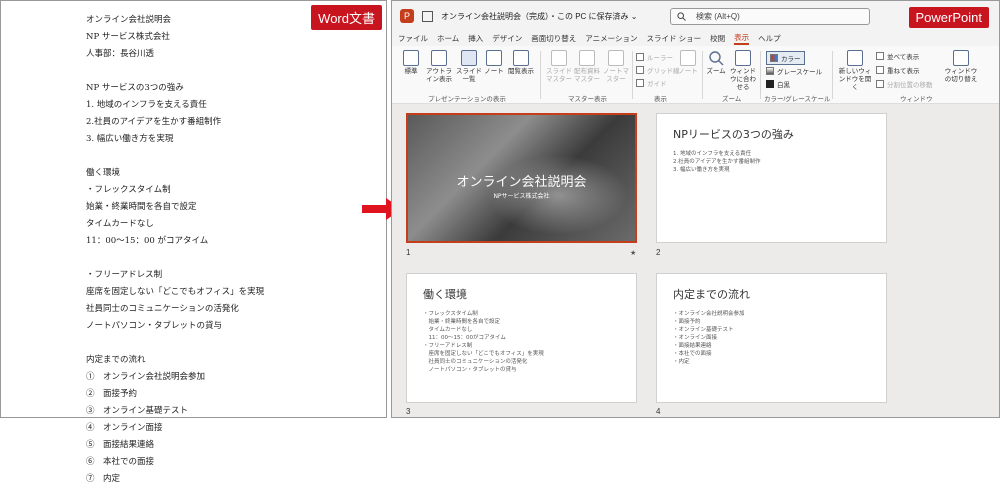 The height and width of the screenshot is (488, 1000). I want to click on guides-checkbox: ガイド, so click(651, 83).